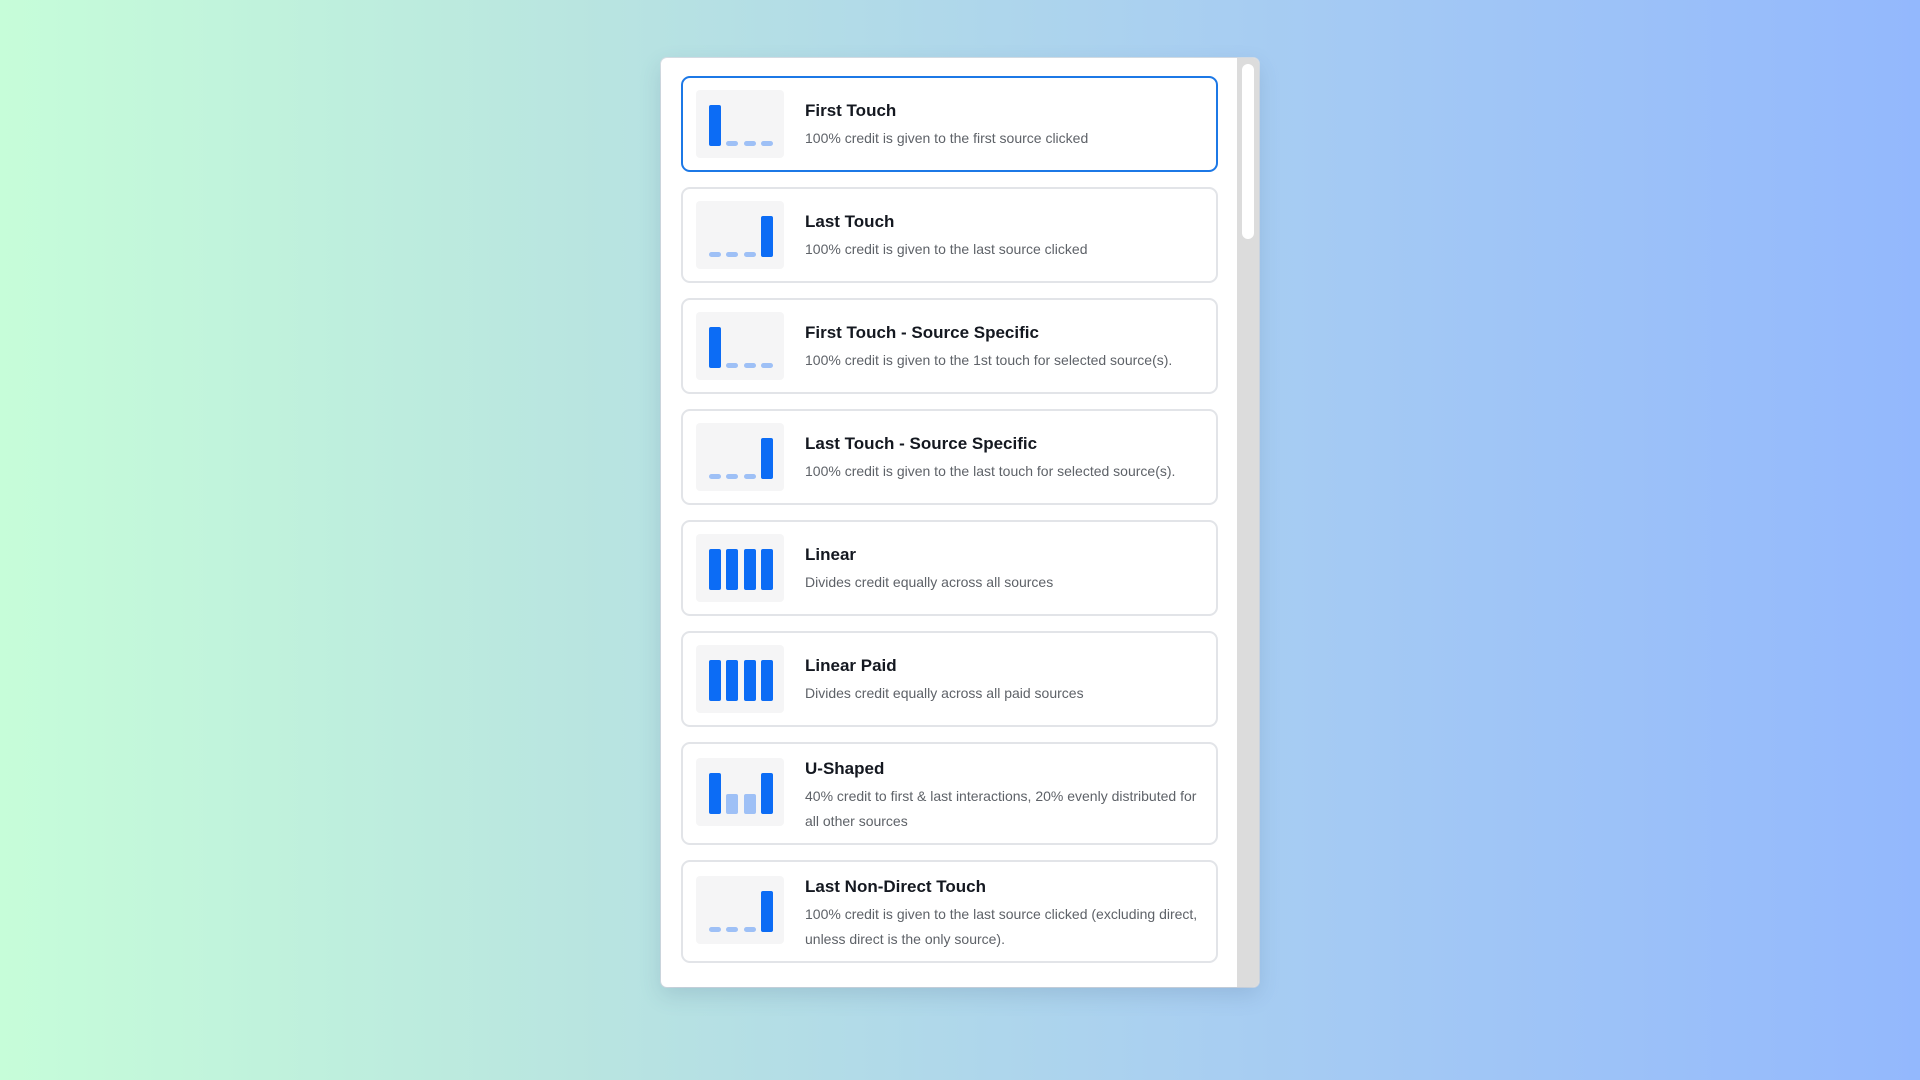 The width and height of the screenshot is (1920, 1080). Describe the element at coordinates (896, 886) in the screenshot. I see `model-title: Last Non-Direct Touch` at that location.